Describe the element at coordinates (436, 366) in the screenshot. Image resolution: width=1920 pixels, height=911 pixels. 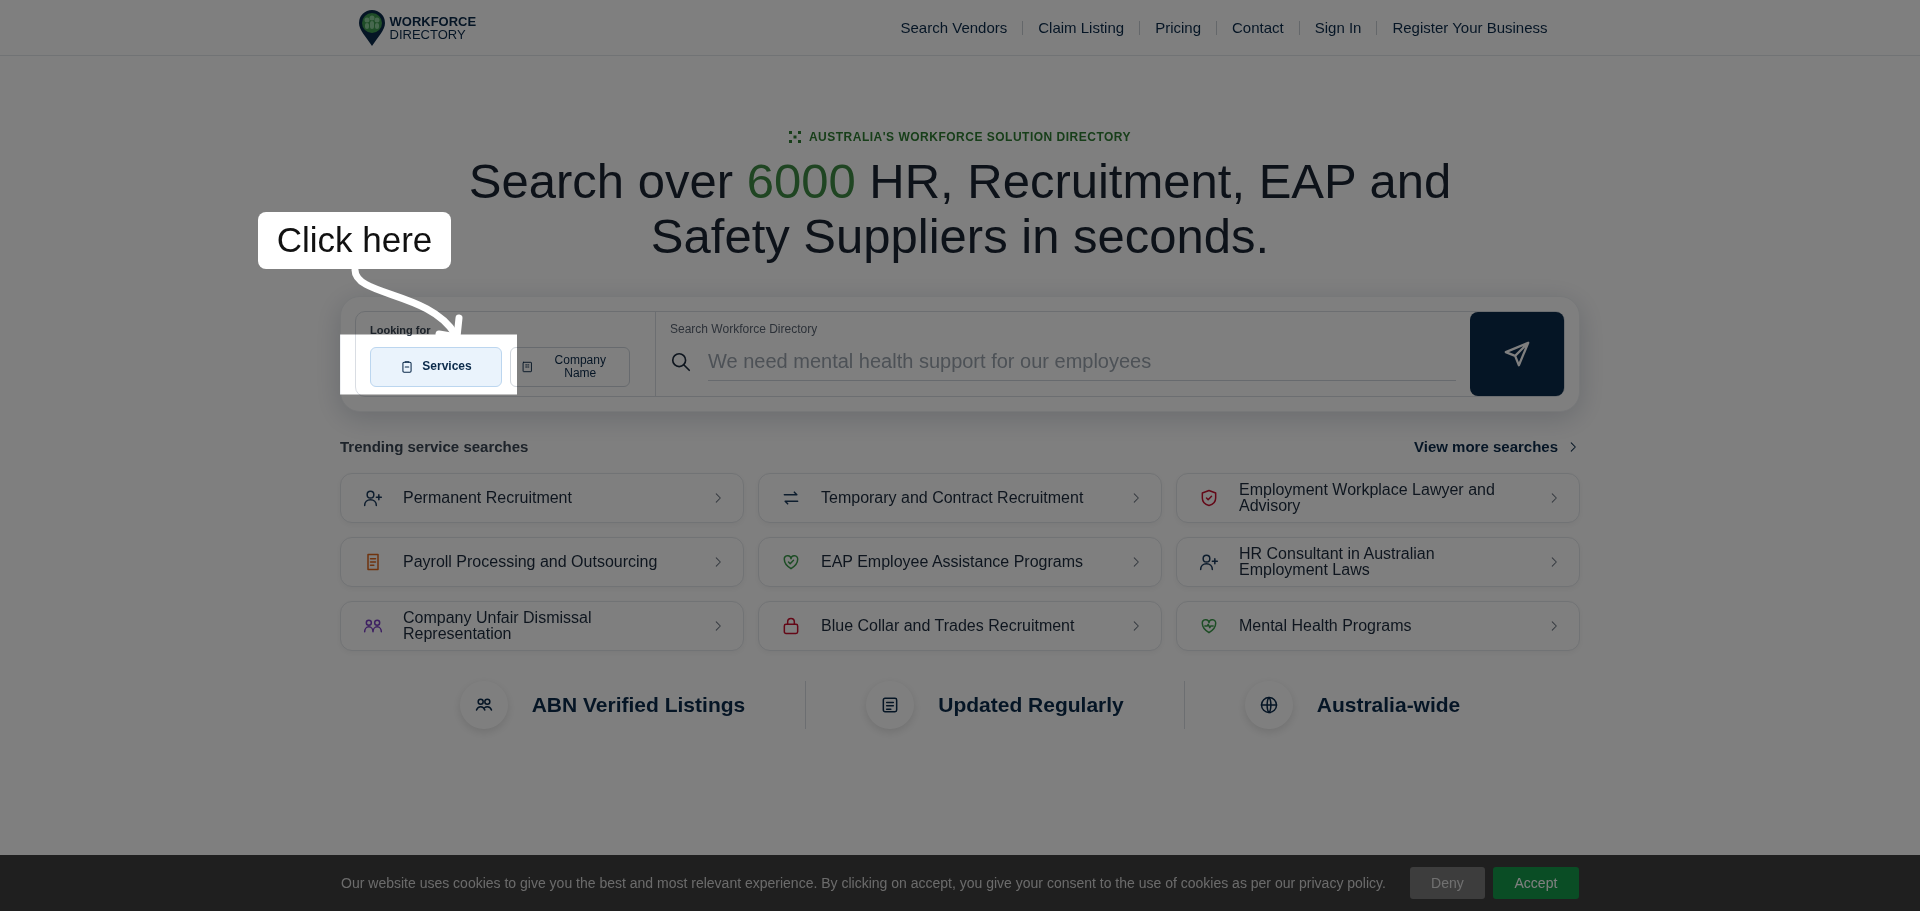
I see `option-button: Services` at that location.